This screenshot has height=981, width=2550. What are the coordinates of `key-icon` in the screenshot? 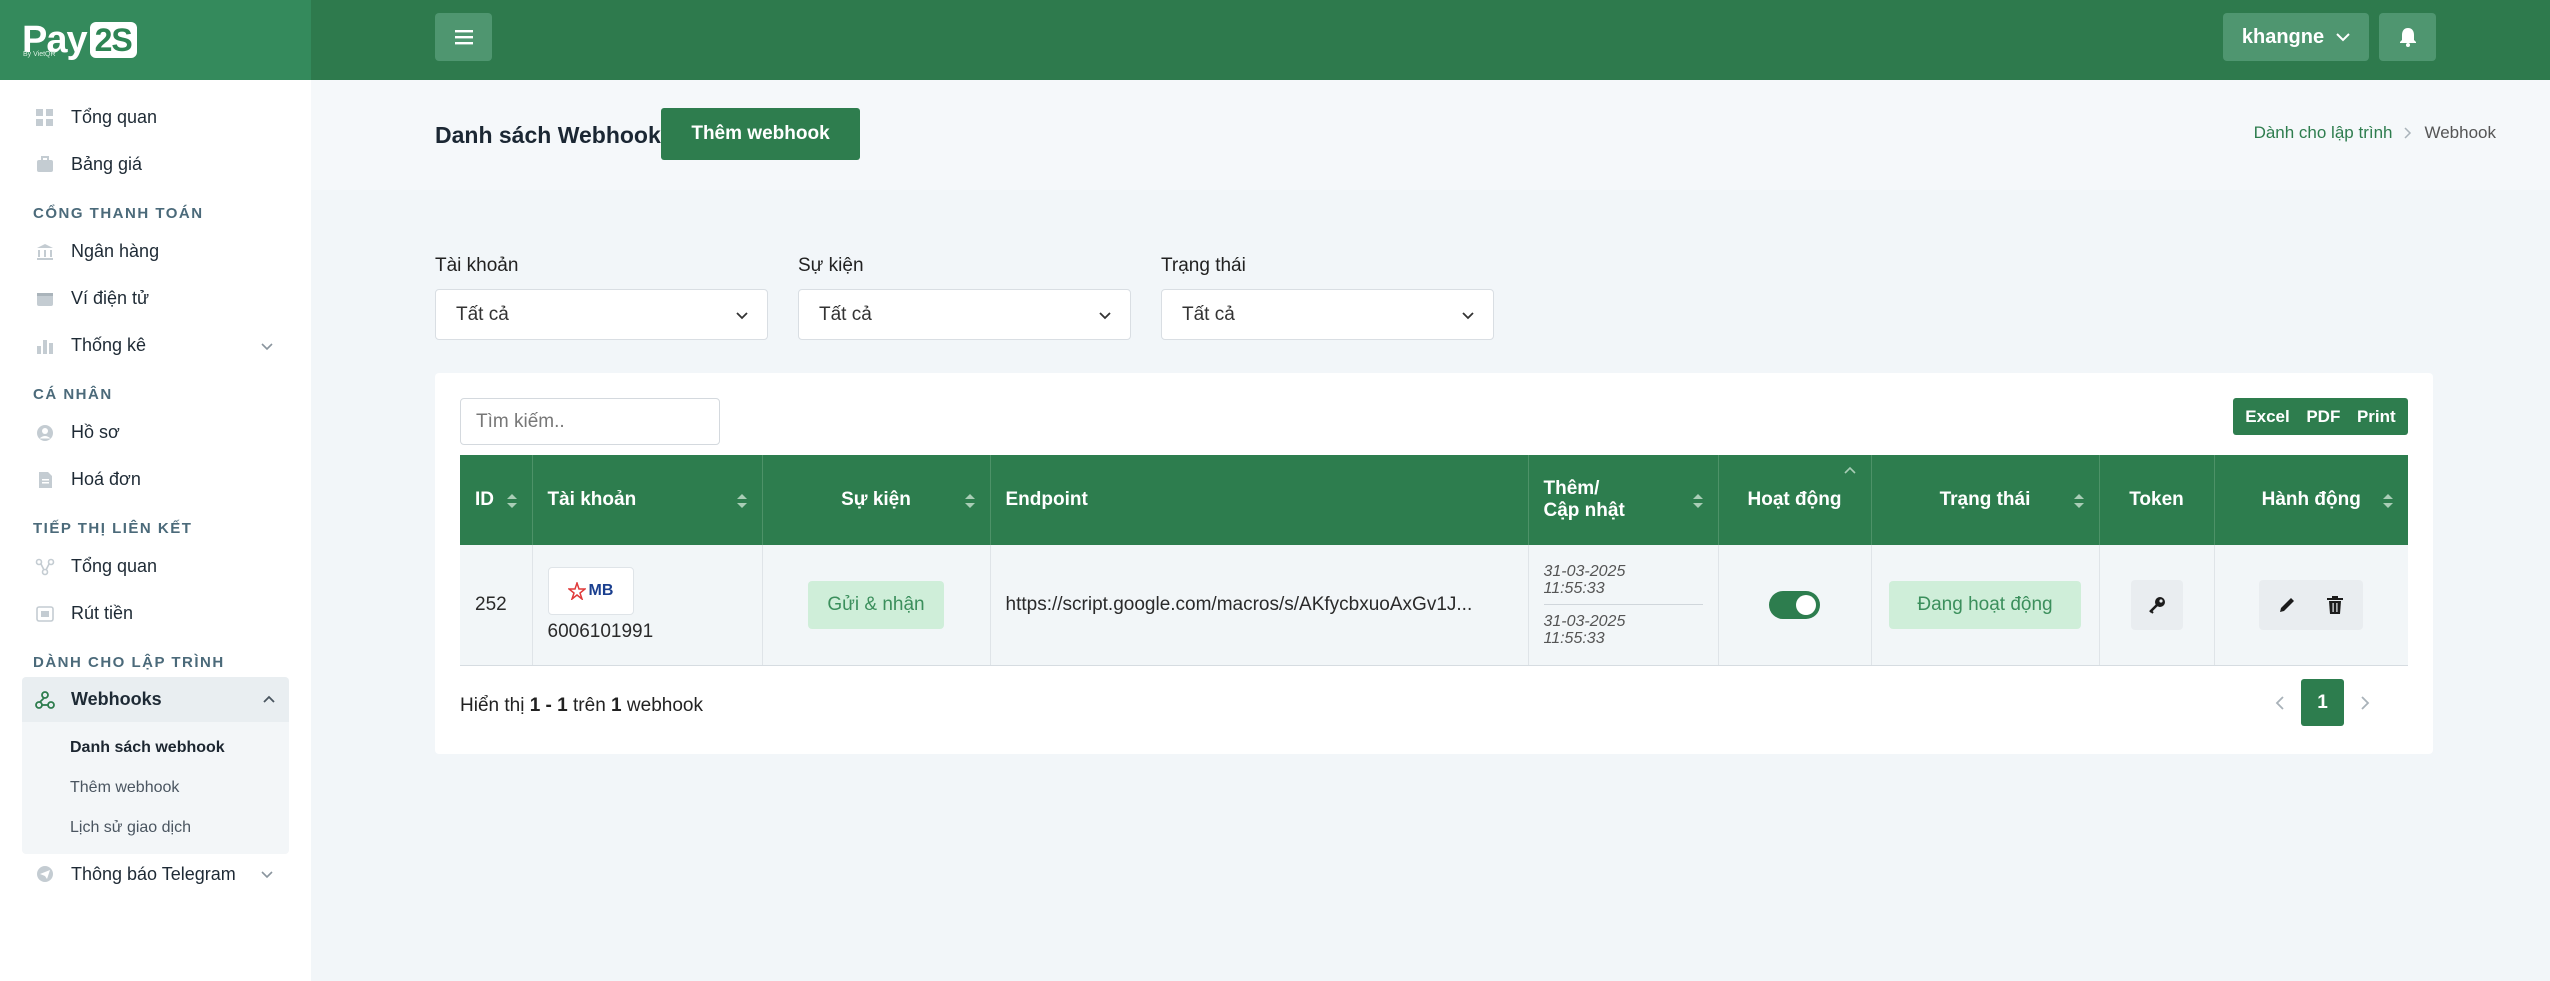 It's located at (2156, 605).